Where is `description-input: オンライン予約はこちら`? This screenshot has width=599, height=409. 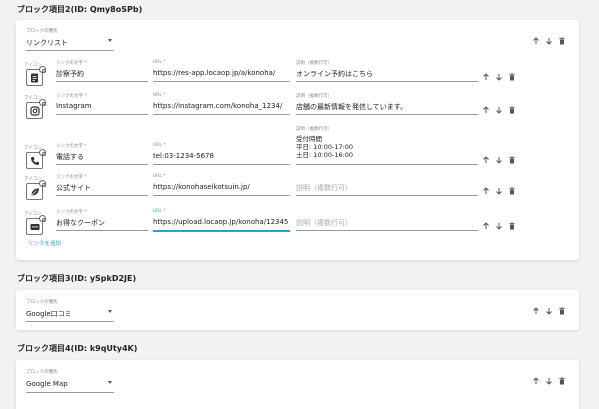 description-input: オンライン予約はこちら is located at coordinates (334, 74).